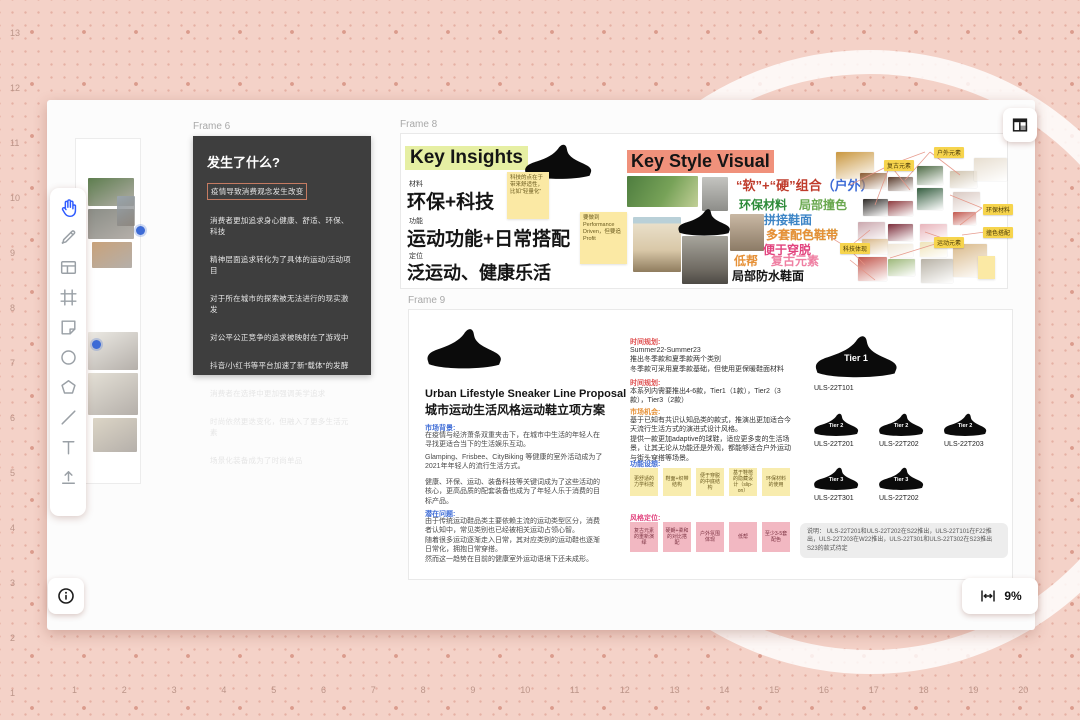 The width and height of the screenshot is (1080, 720). What do you see at coordinates (13, 253) in the screenshot?
I see `ruler-left-number: 9` at bounding box center [13, 253].